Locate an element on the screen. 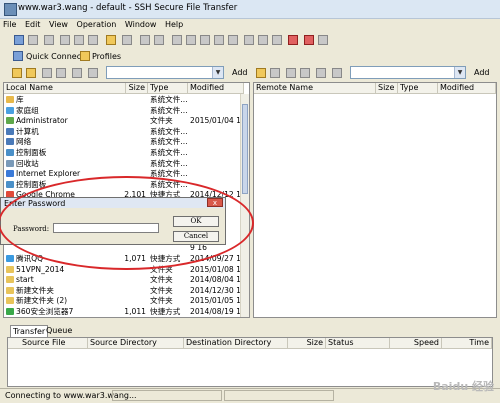 Image resolution: width=500 pixels, height=403 pixels. local-up-folder-icon is located at coordinates (17, 73).